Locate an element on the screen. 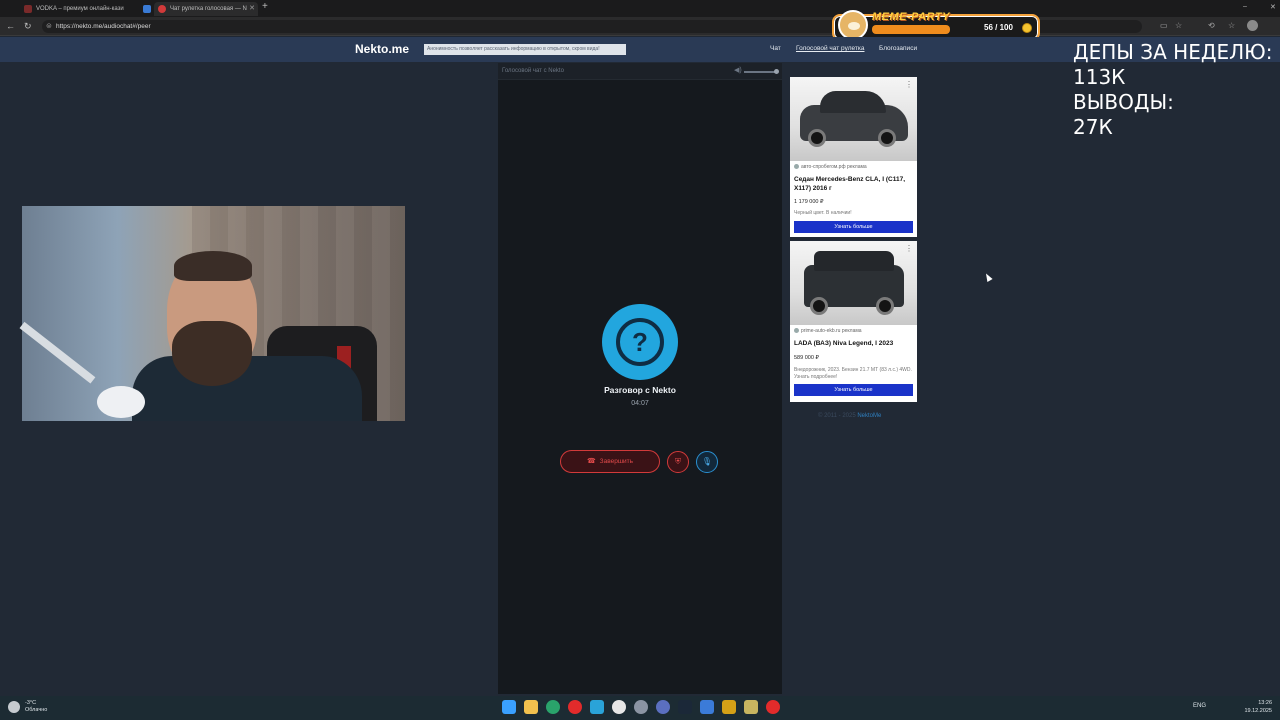  tab-label: Чат рулетка голосовая — N is located at coordinates (208, 9).